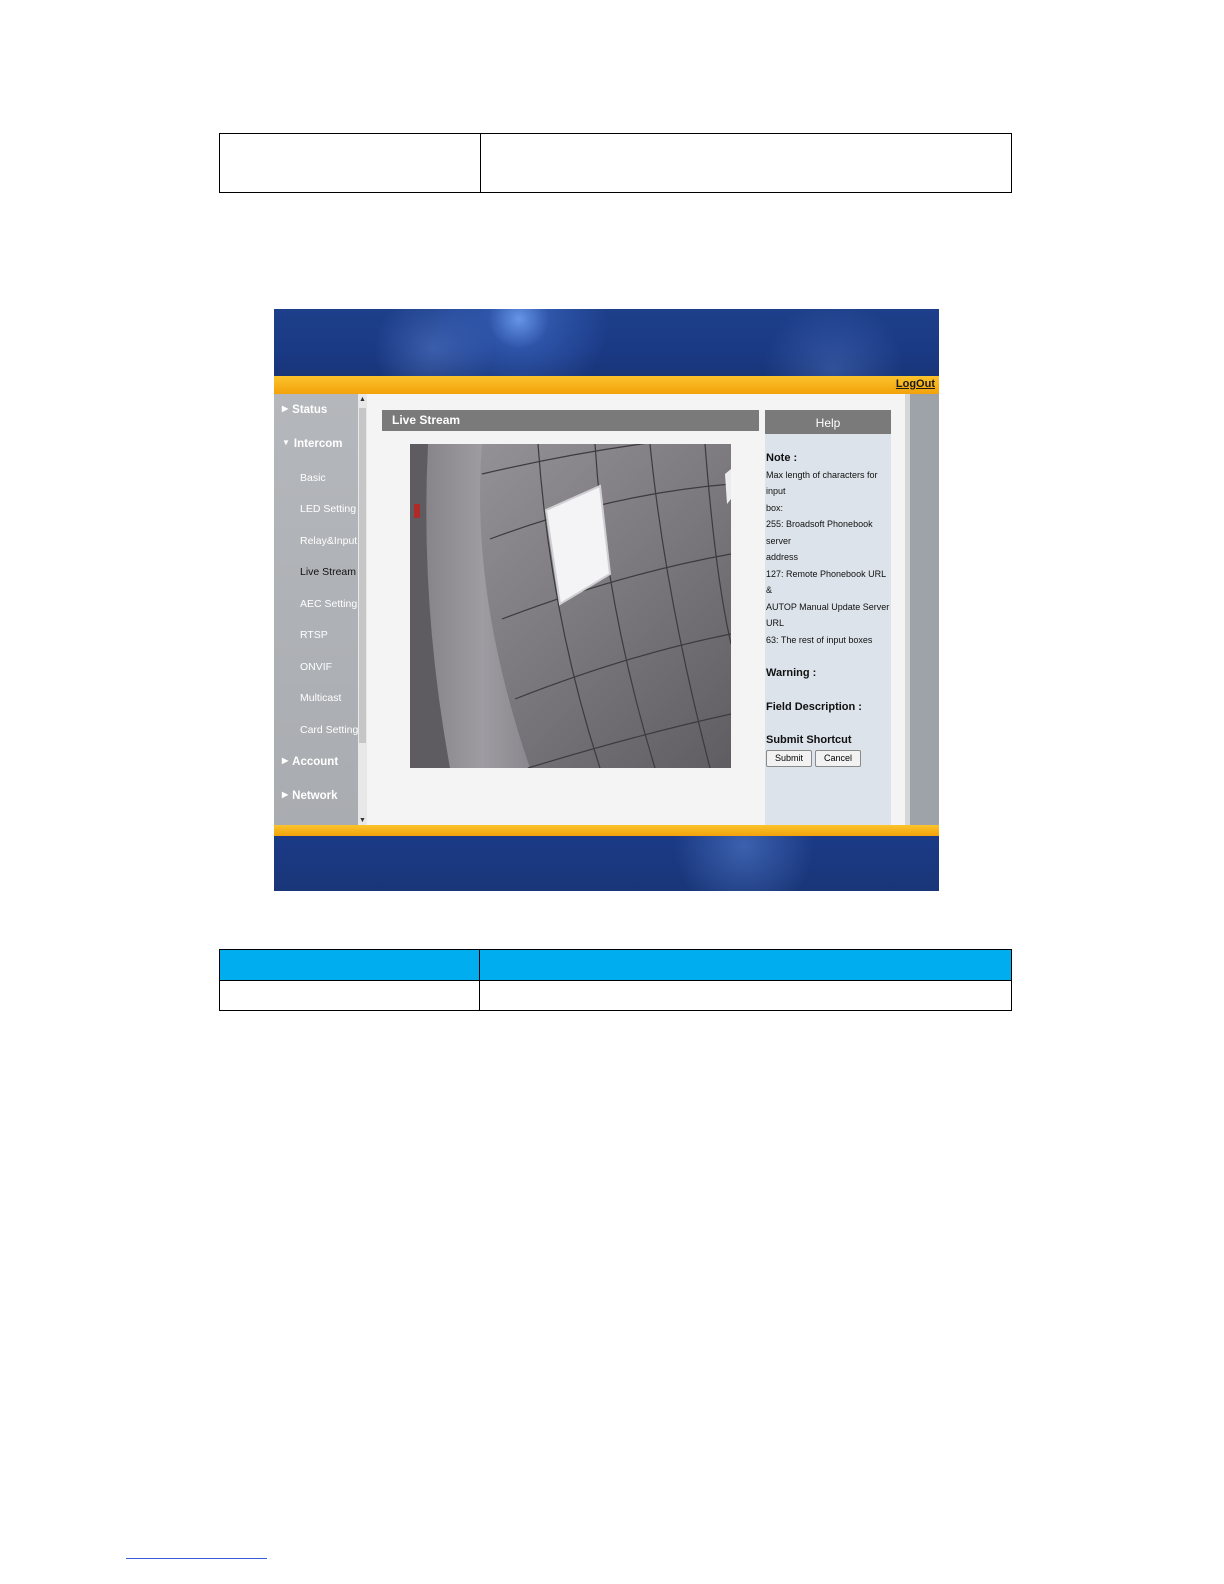 The height and width of the screenshot is (1584, 1224). I want to click on note-line: 255: Broadsoft Phonebook server, so click(819, 532).